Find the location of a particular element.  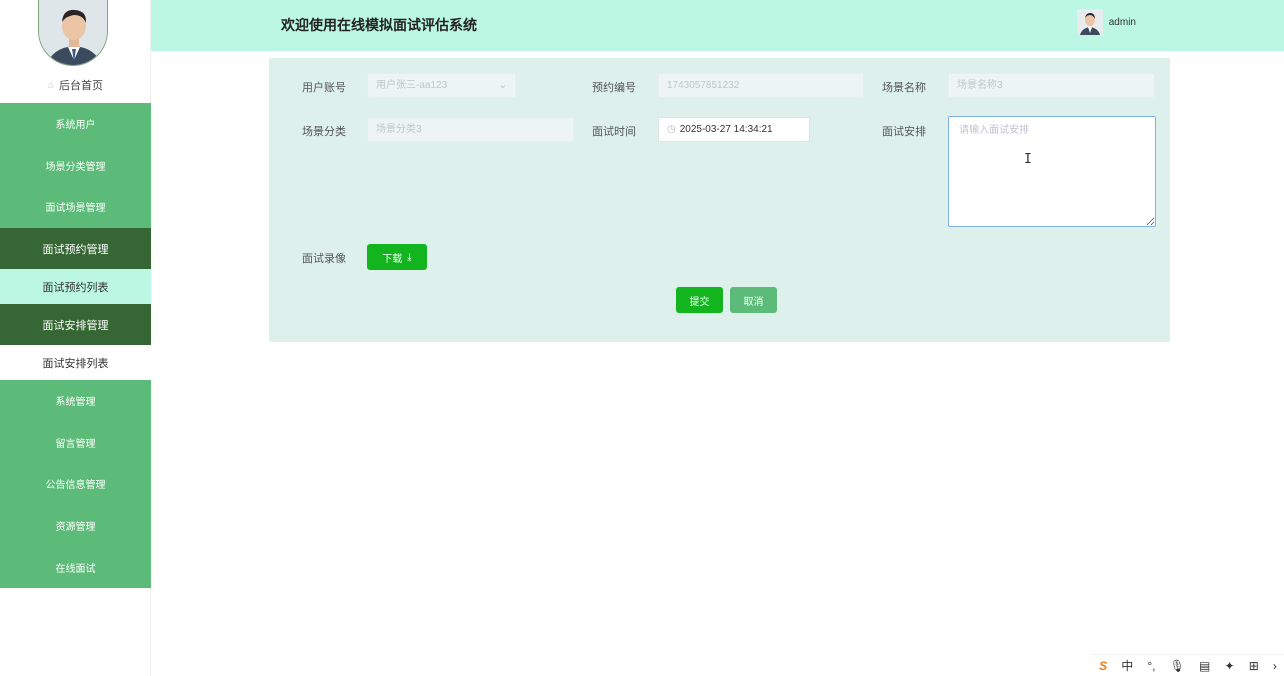

ime-mode-indicator: 中 is located at coordinates (1127, 665).